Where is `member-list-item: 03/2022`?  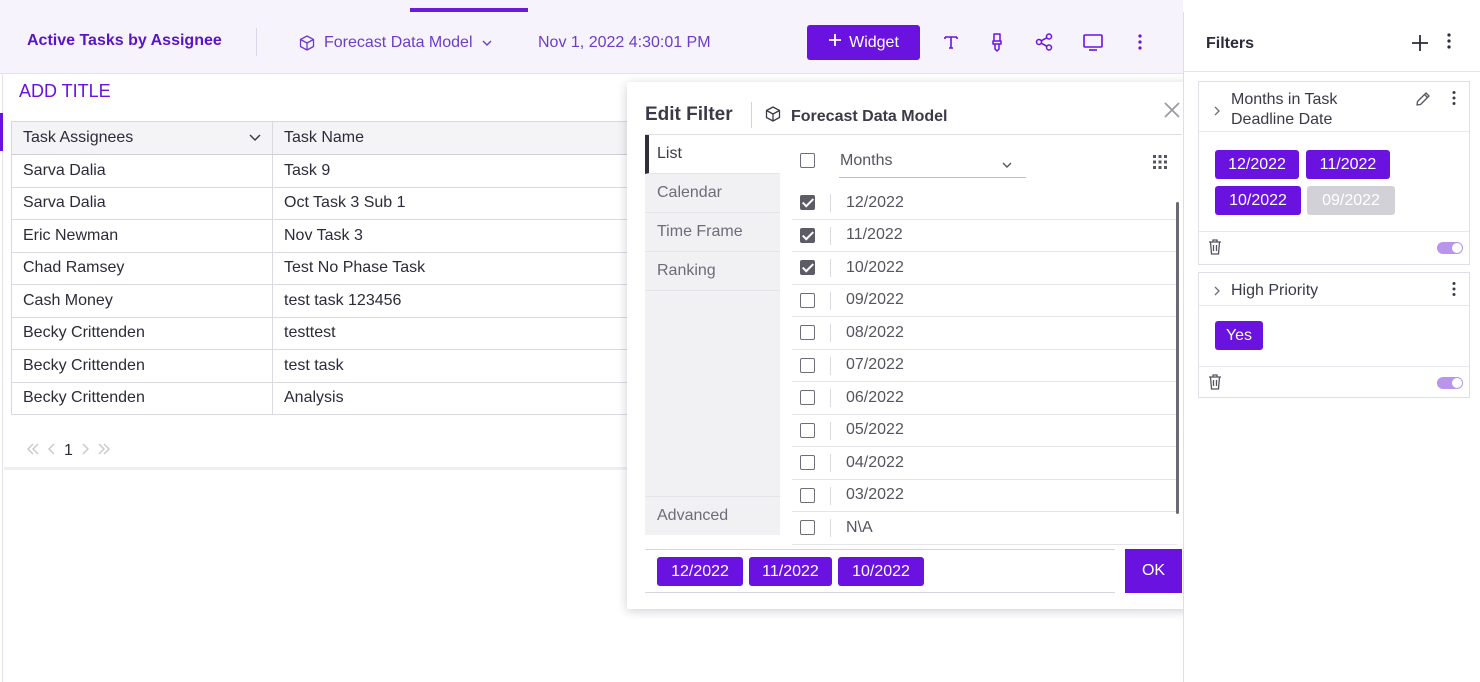 member-list-item: 03/2022 is located at coordinates (984, 496).